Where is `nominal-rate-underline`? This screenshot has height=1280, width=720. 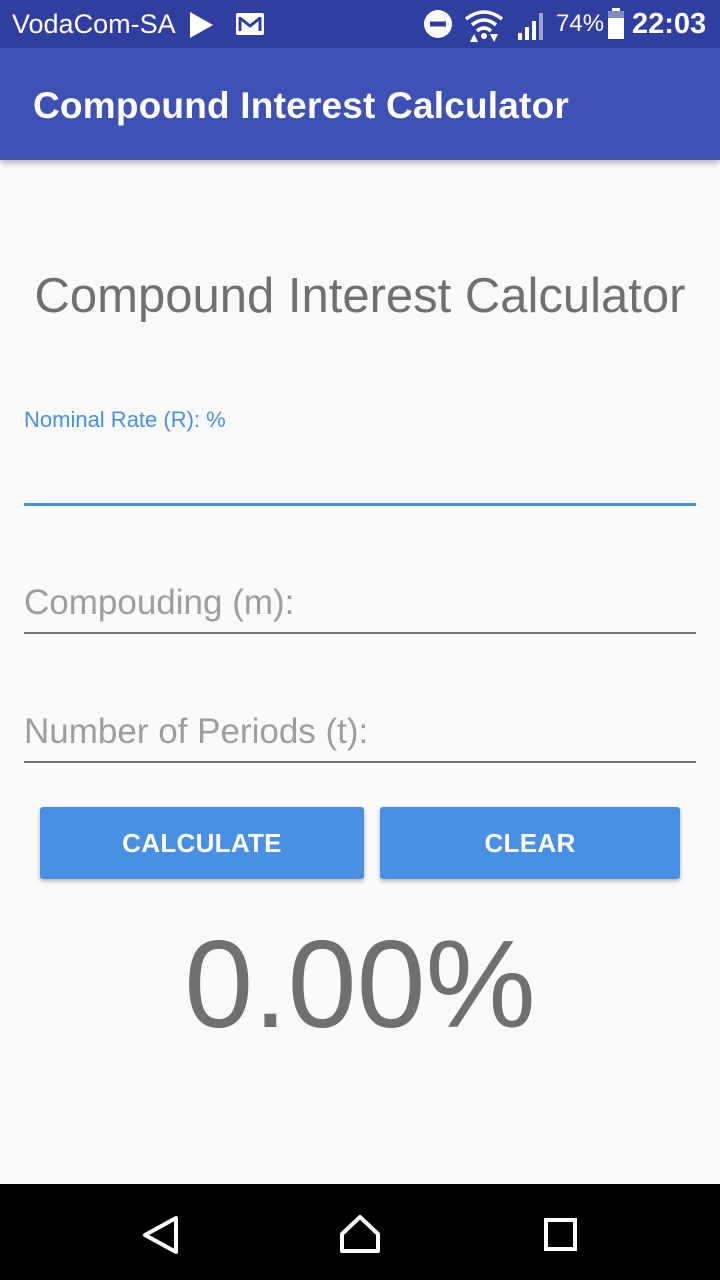
nominal-rate-underline is located at coordinates (360, 504).